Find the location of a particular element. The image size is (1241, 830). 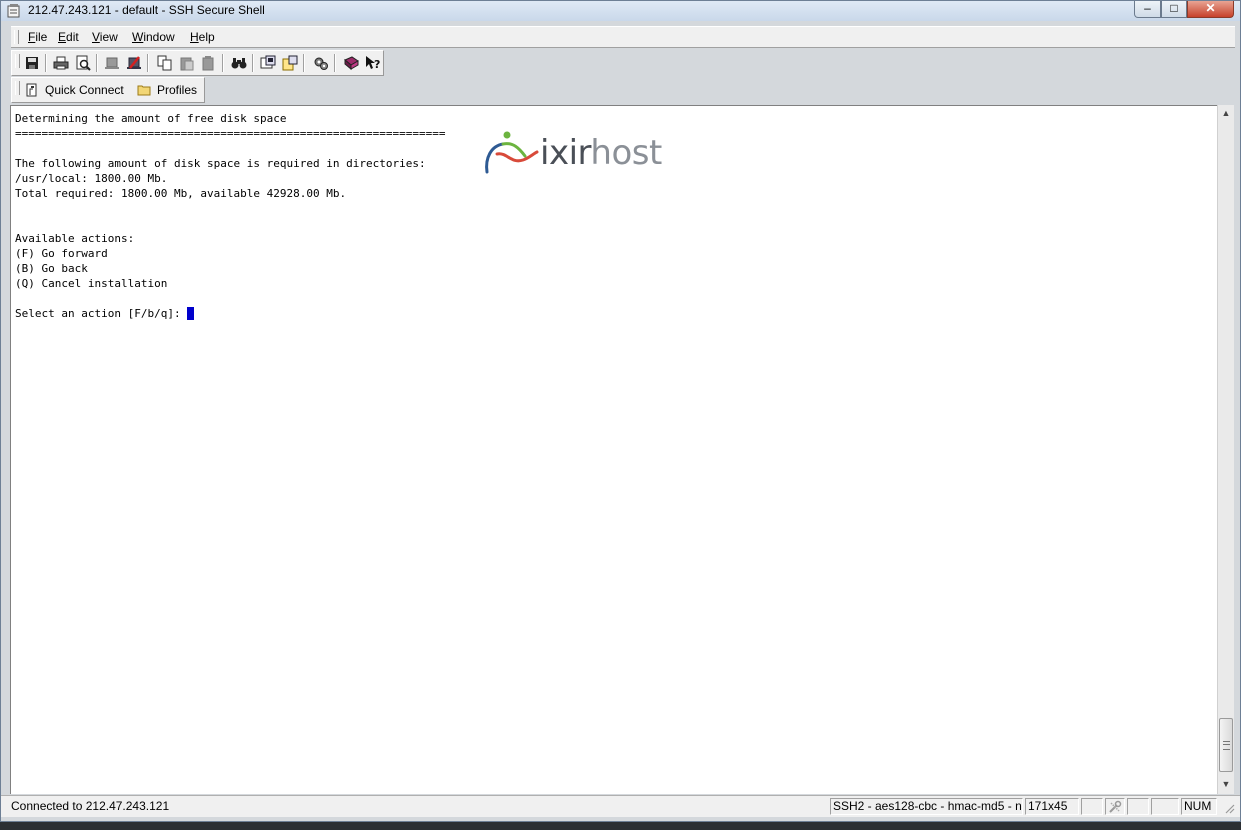

minimize-icon: – is located at coordinates (1147, 8).